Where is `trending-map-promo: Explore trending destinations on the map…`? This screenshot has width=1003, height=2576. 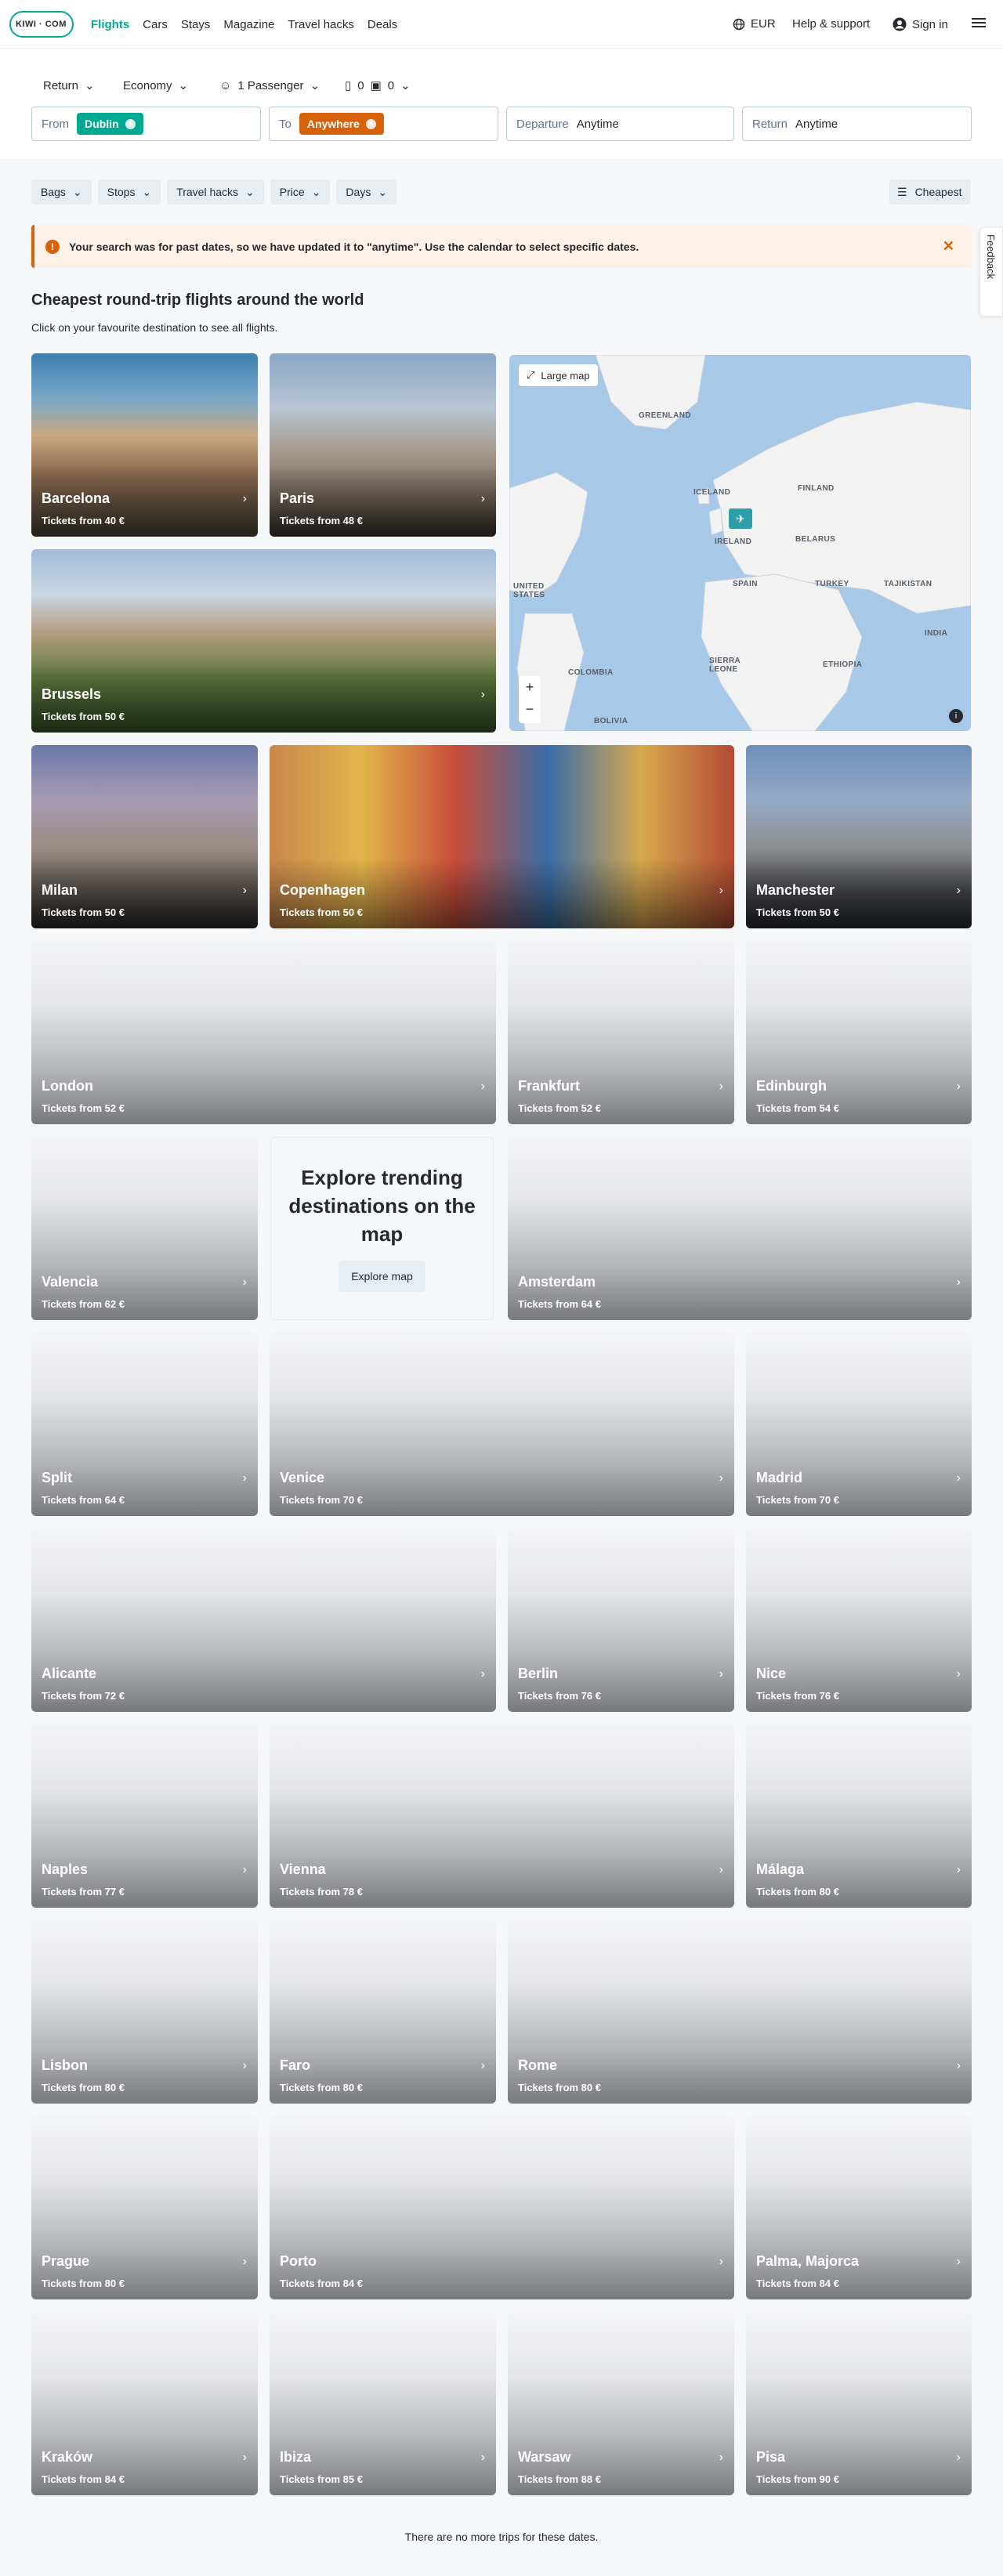
trending-map-promo: Explore trending destinations on the map… is located at coordinates (382, 1228).